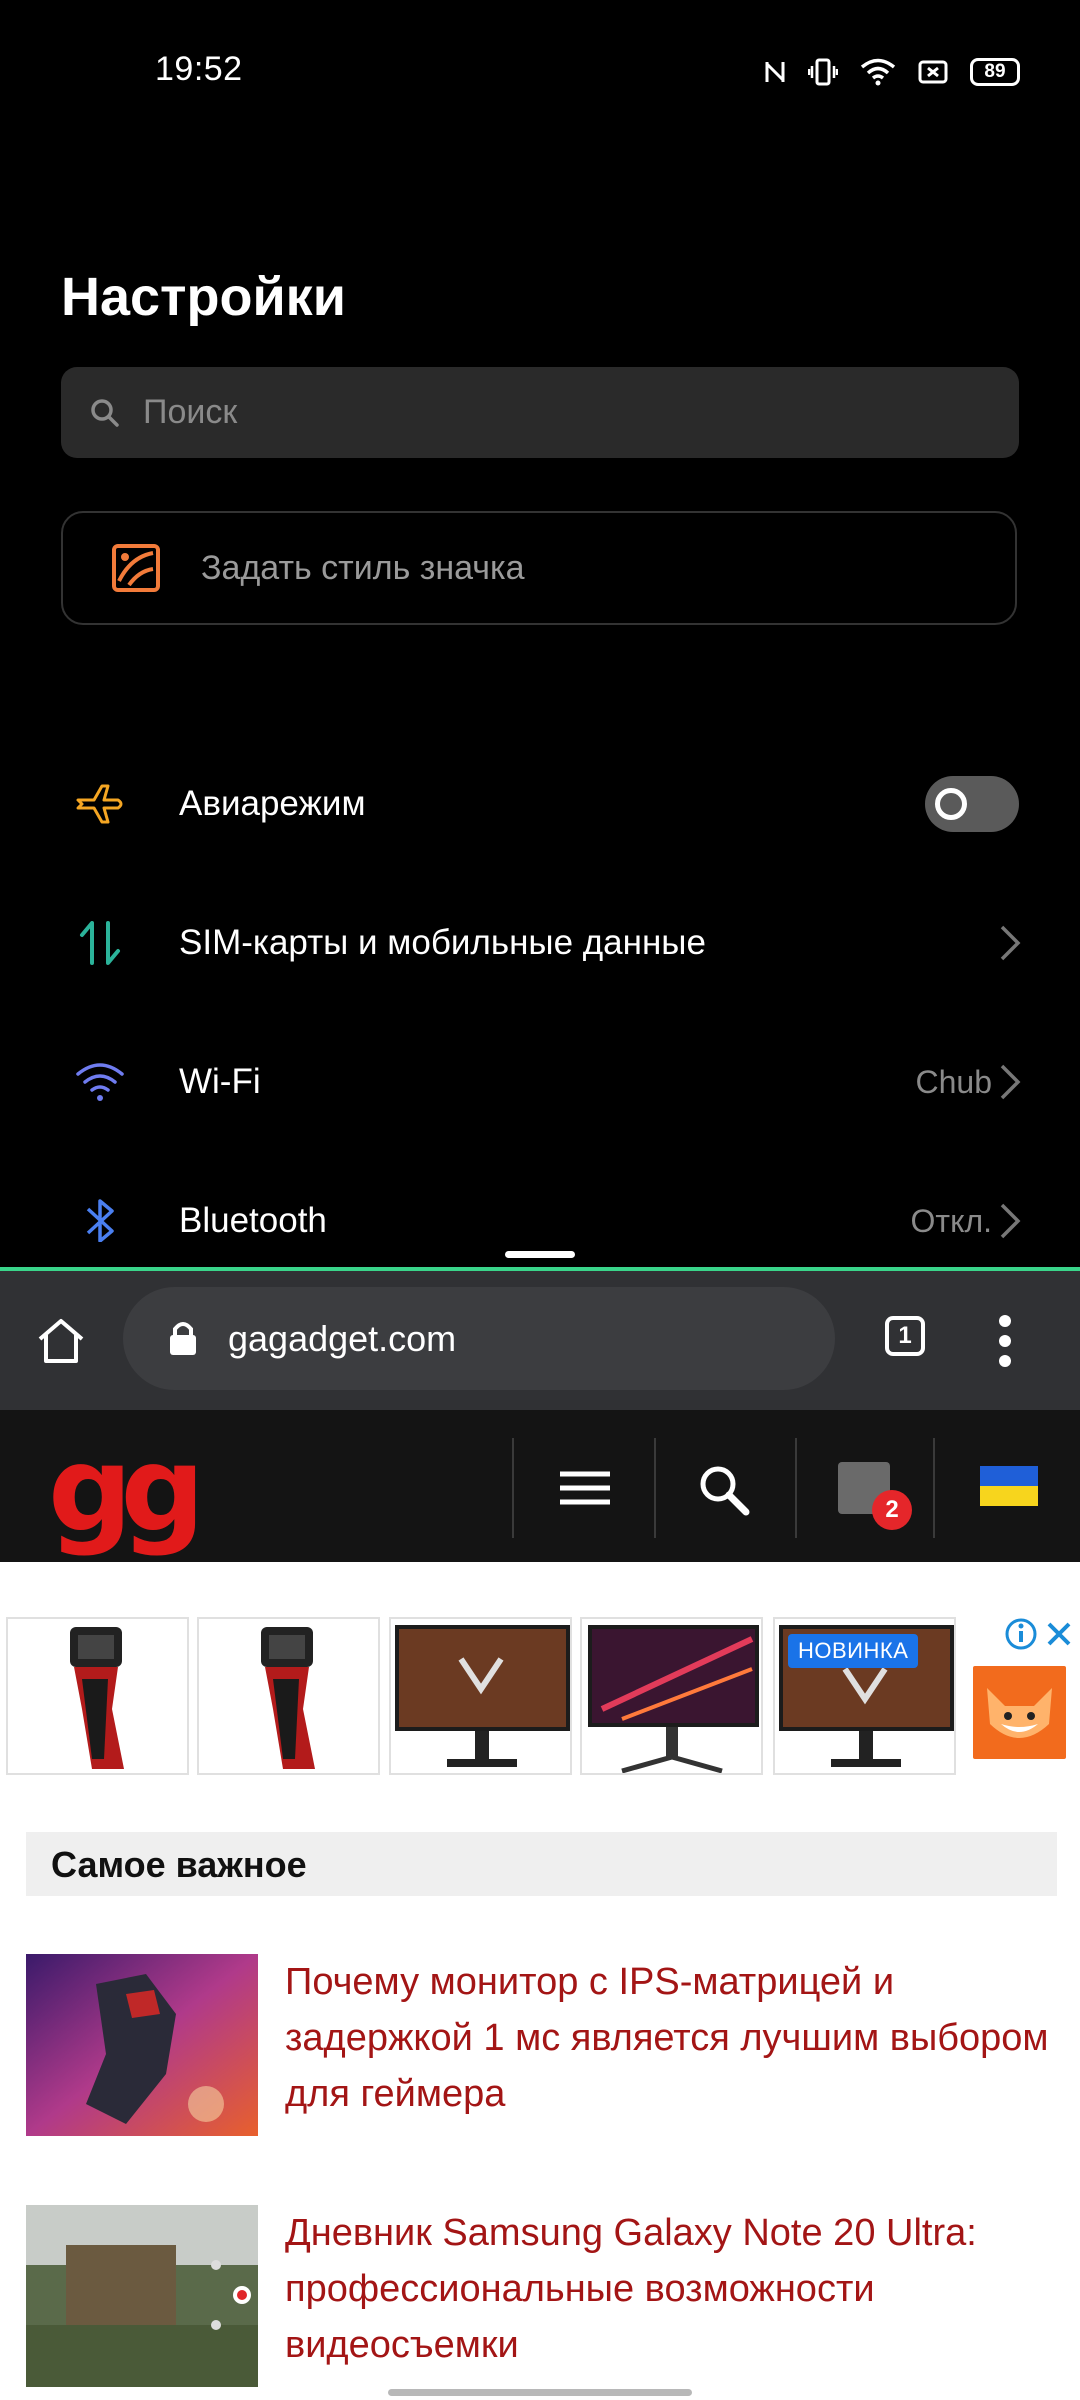 The width and height of the screenshot is (1080, 2400). I want to click on flag-blue, so click(1009, 1476).